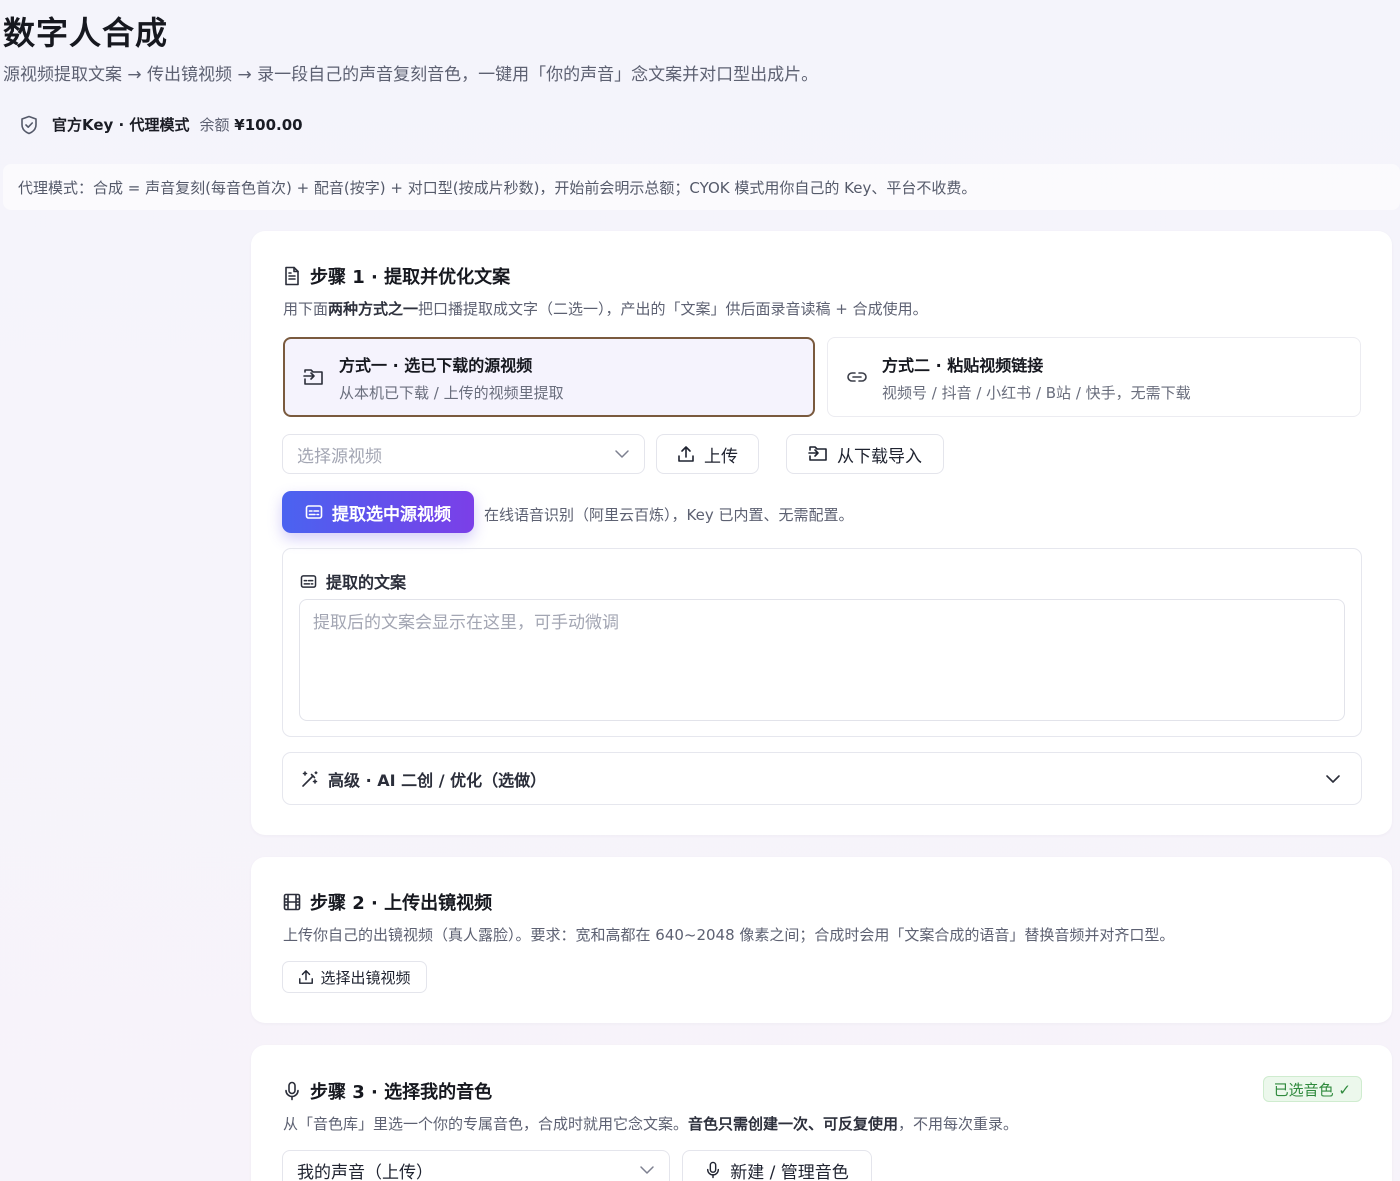 This screenshot has width=1400, height=1181. I want to click on mode-indicator: 官方Key · 代理模式 余额 ¥100.00, so click(161, 124).